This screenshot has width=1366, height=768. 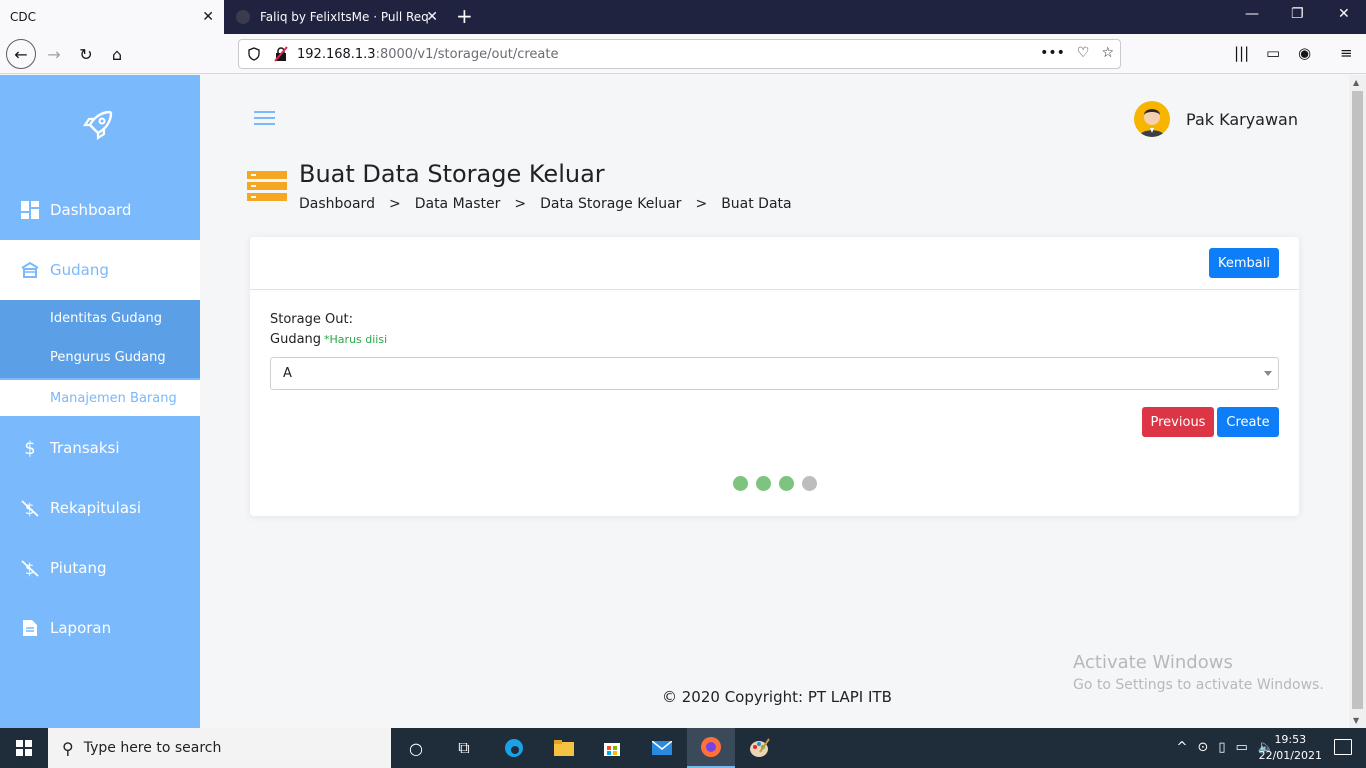 I want to click on sidebar-item-piutang: $ Piutang, so click(x=100, y=568).